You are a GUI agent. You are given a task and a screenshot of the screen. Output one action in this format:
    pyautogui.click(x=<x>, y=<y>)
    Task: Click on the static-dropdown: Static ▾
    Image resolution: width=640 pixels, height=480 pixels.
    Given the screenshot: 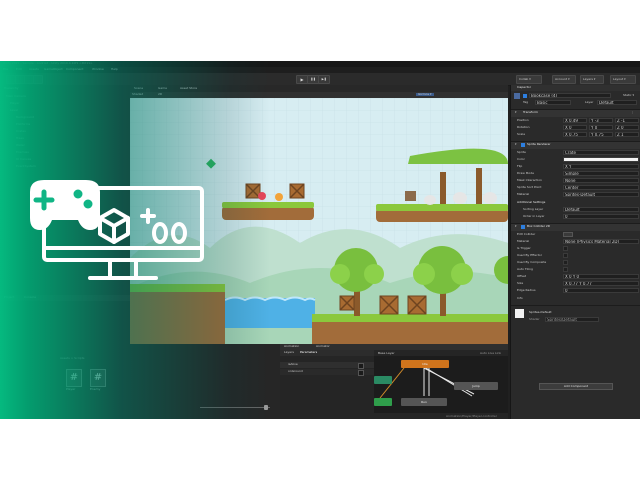 What is the action you would take?
    pyautogui.click(x=628, y=95)
    